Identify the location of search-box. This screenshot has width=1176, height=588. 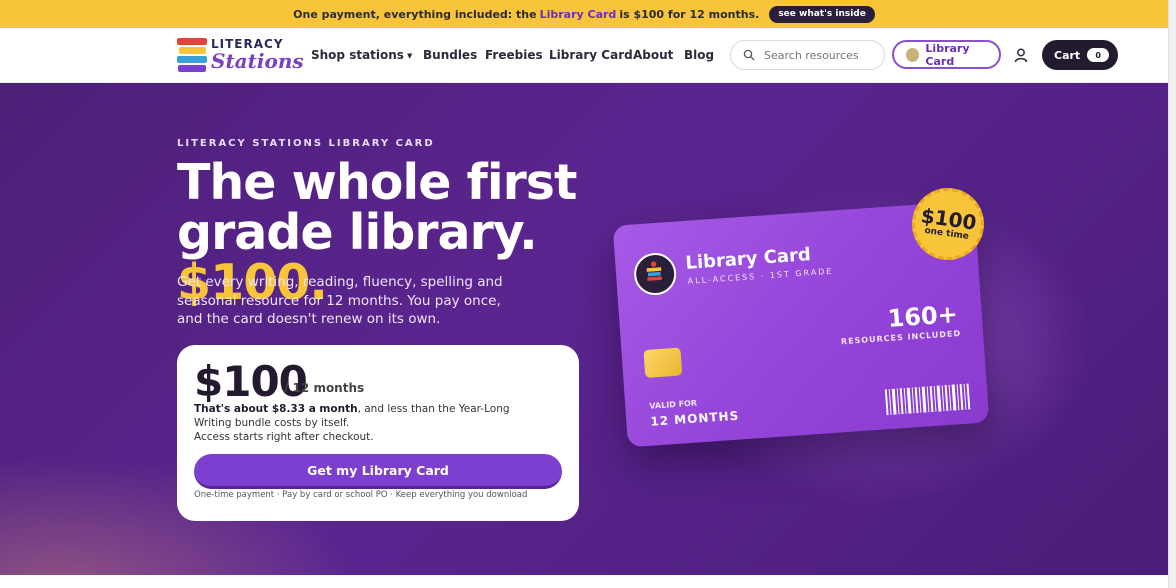
(807, 55).